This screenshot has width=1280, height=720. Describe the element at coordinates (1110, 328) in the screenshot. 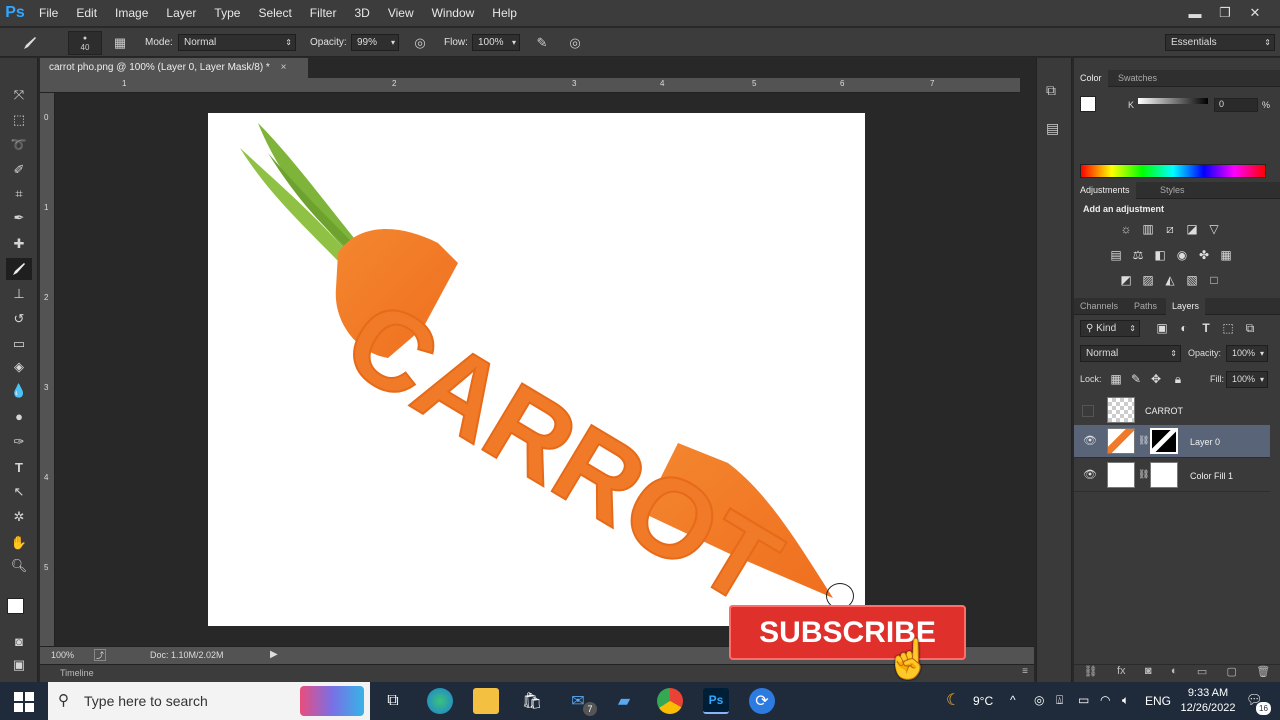

I see `layer-filter-select: ⚲ Kind ⇕` at that location.